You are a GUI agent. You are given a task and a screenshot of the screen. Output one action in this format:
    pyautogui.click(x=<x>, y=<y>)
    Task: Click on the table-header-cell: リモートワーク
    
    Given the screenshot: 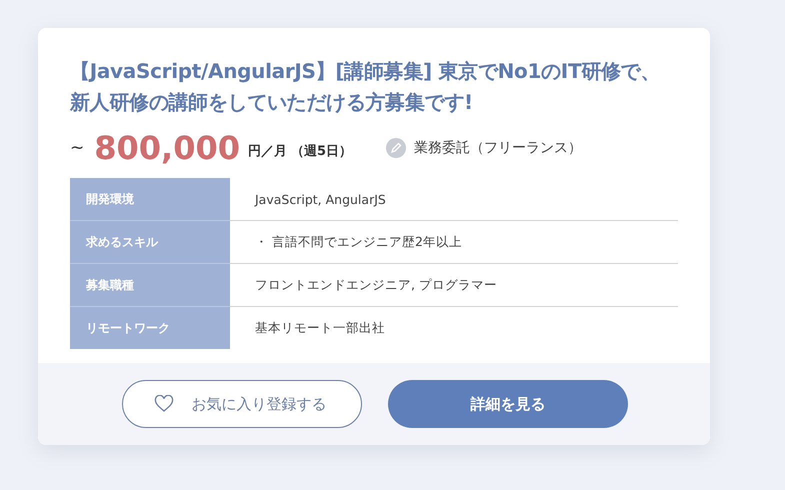 What is the action you would take?
    pyautogui.click(x=150, y=327)
    